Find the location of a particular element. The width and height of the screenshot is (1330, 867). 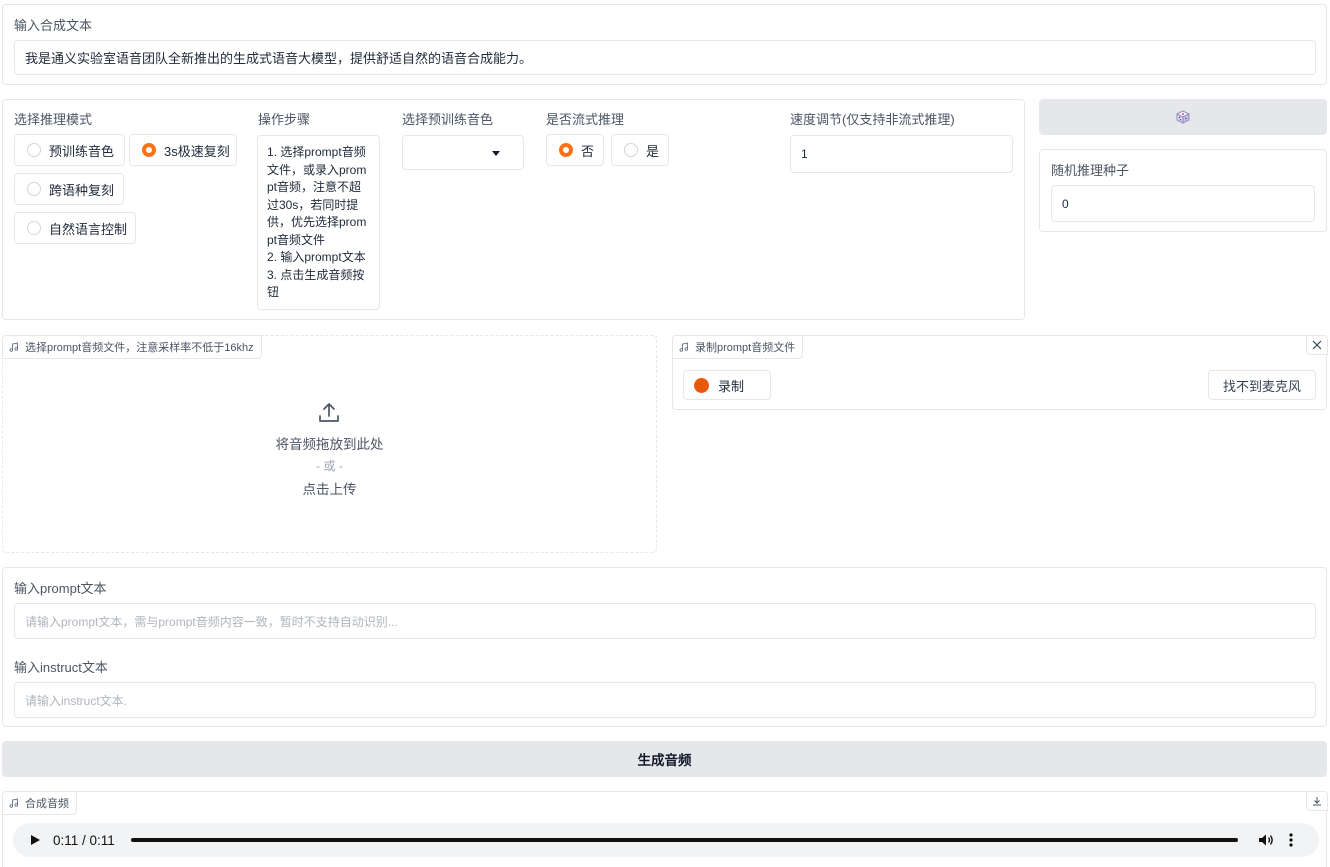

record-audio-panel: 录制prompt音频文件 录制 找不到麦克风 is located at coordinates (1000, 372).